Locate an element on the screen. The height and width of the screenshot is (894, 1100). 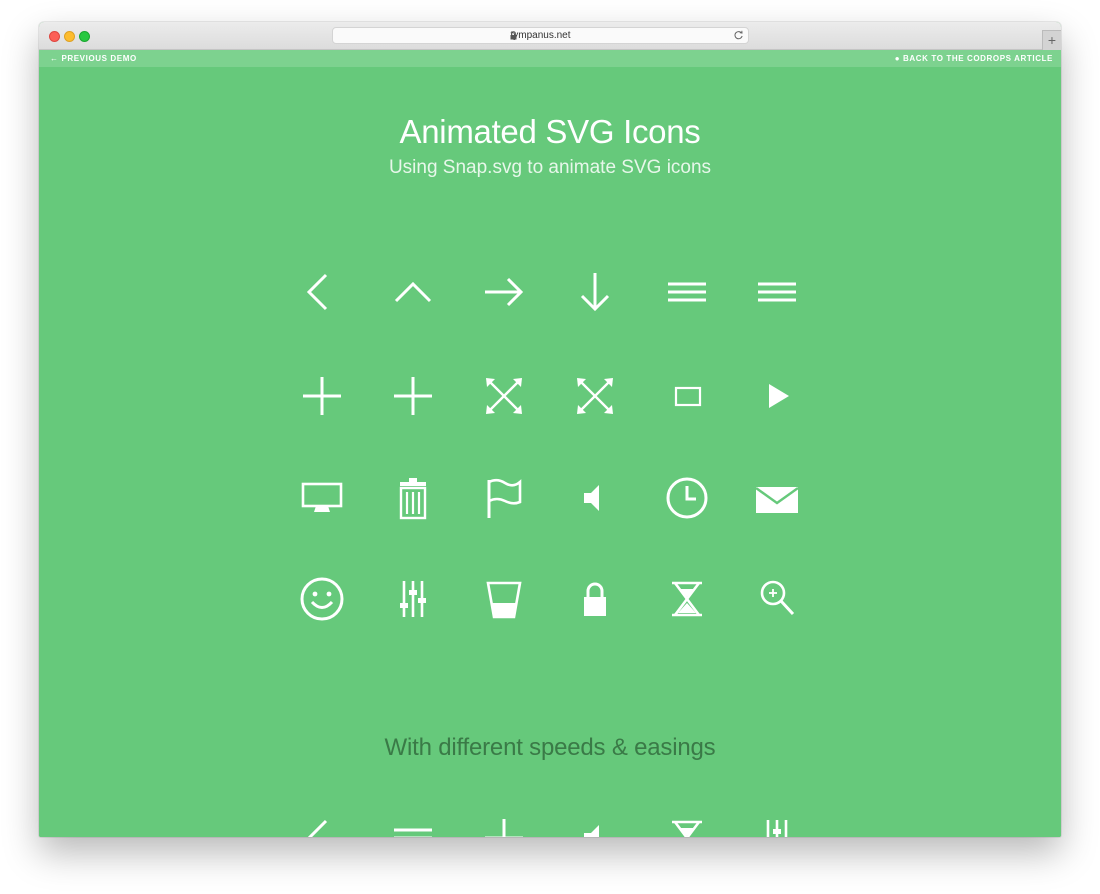
envelope-icon is located at coordinates (777, 498).